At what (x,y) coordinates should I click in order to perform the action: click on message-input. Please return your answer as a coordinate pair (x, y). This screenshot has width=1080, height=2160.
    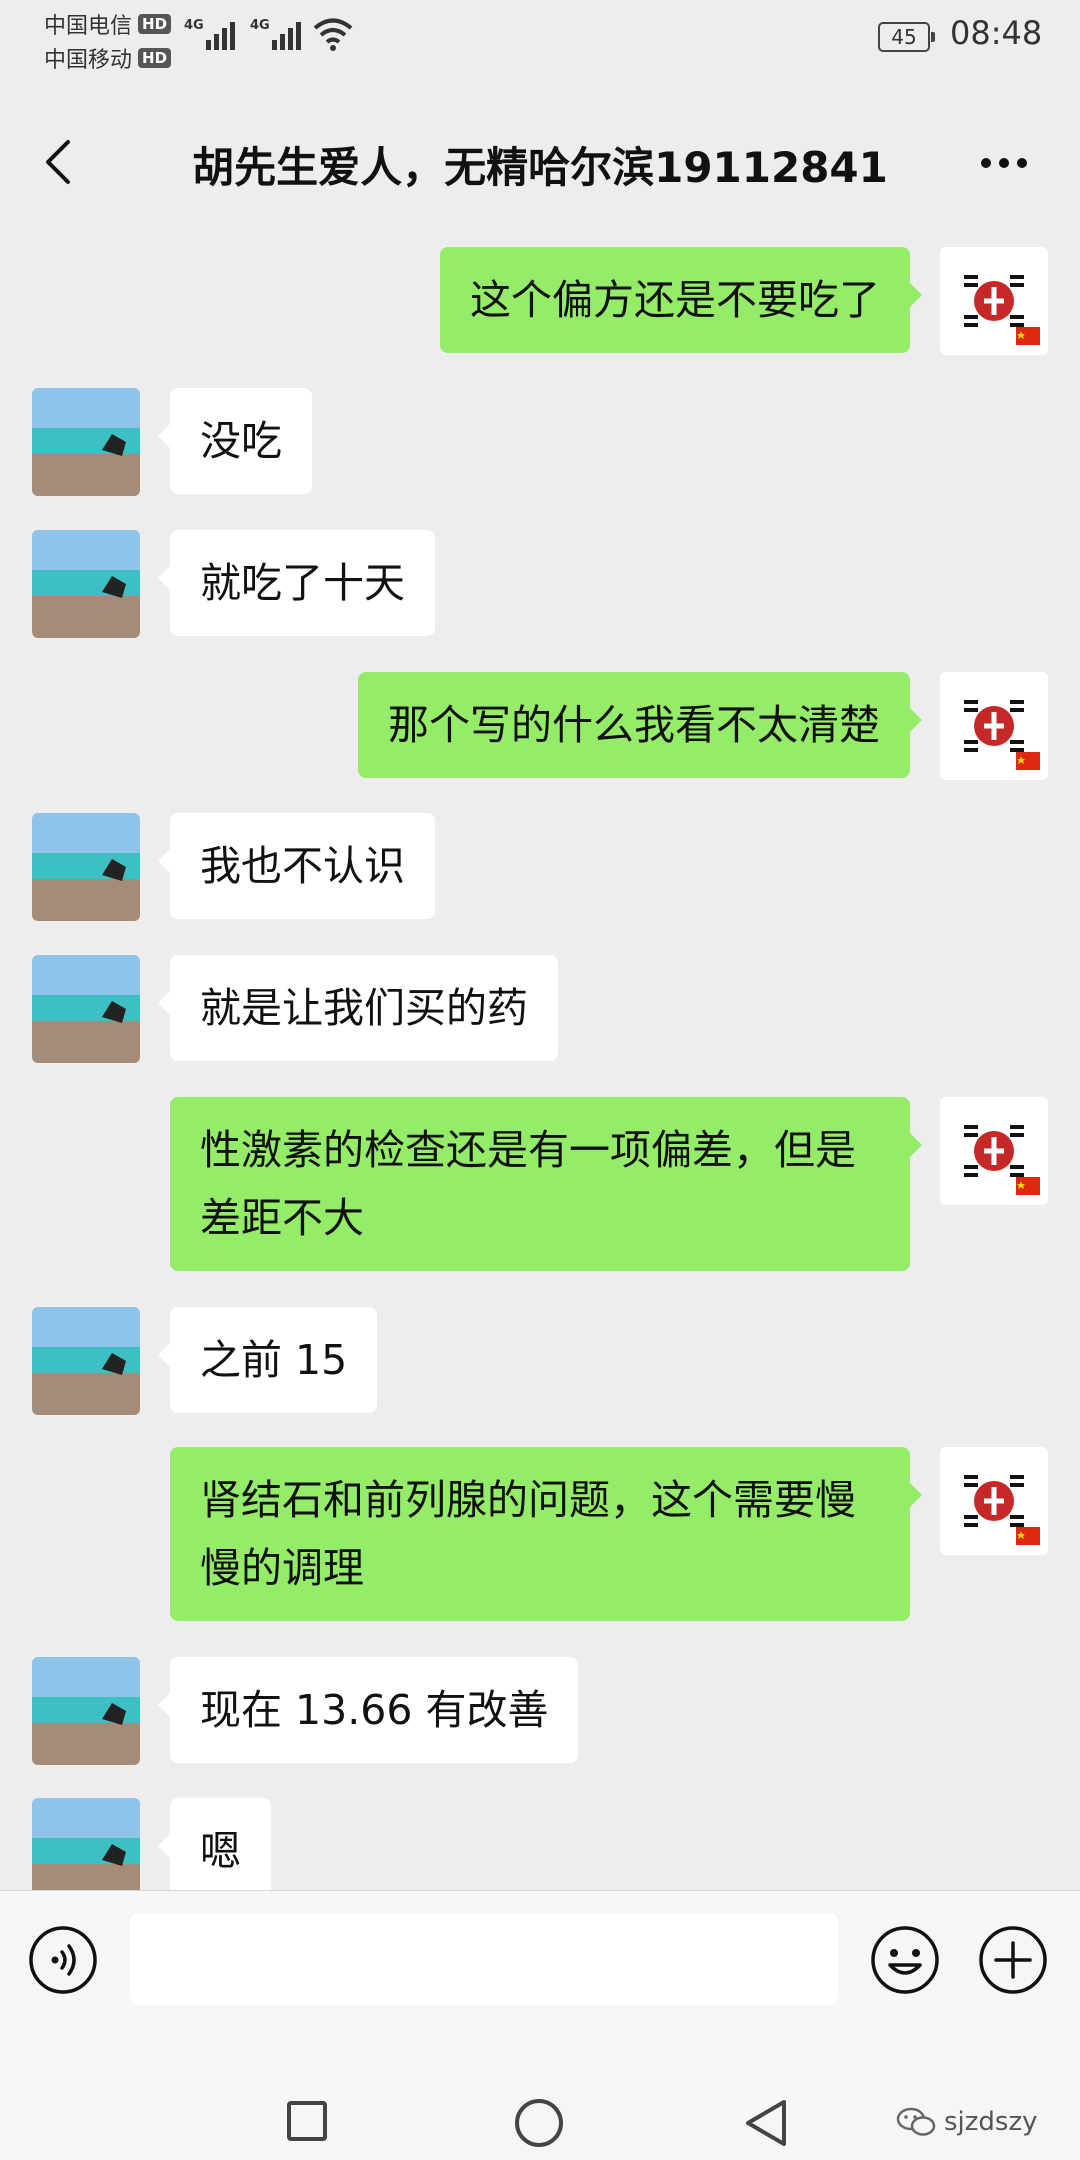
    Looking at the image, I should click on (484, 1959).